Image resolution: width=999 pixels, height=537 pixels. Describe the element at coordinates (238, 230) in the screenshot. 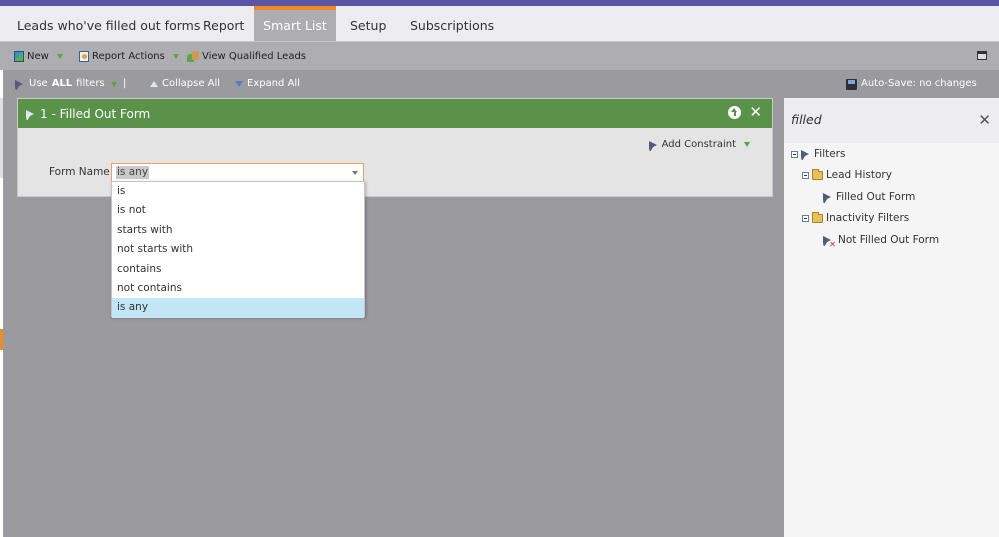

I see `dropdown-option-starts-with: starts with` at that location.